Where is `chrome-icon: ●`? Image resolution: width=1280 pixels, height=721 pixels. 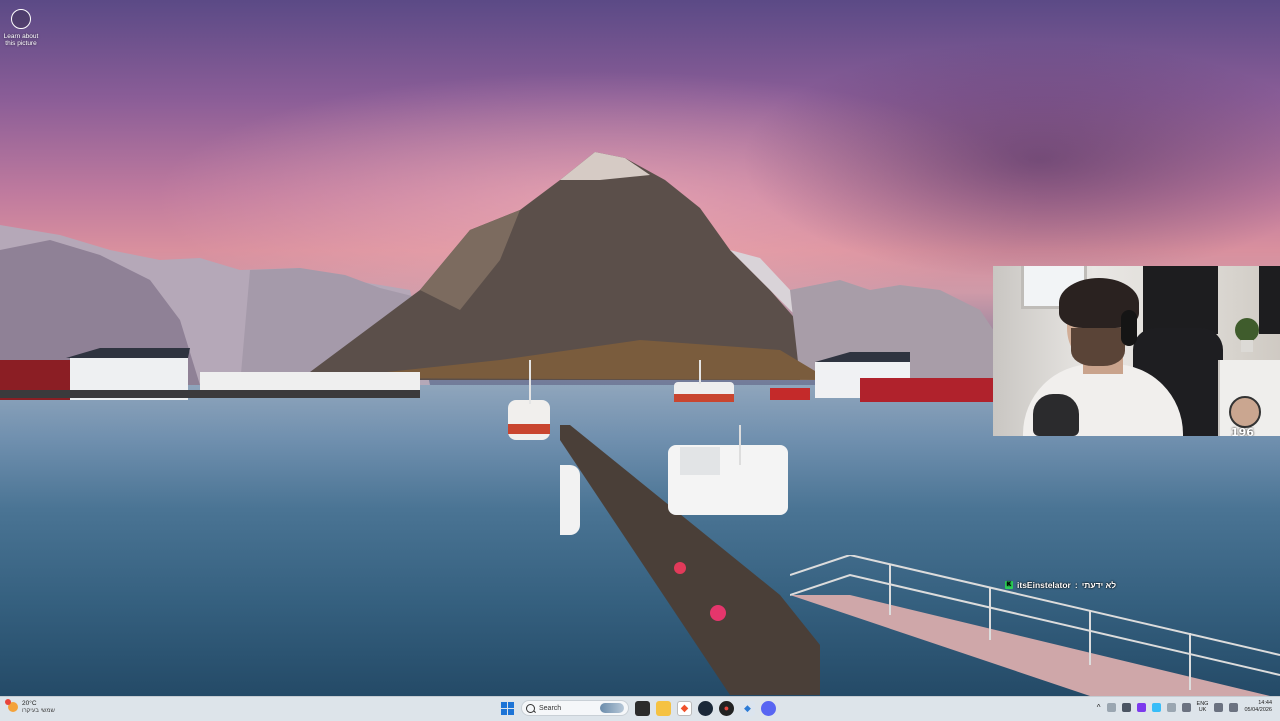
chrome-icon: ● is located at coordinates (726, 708).